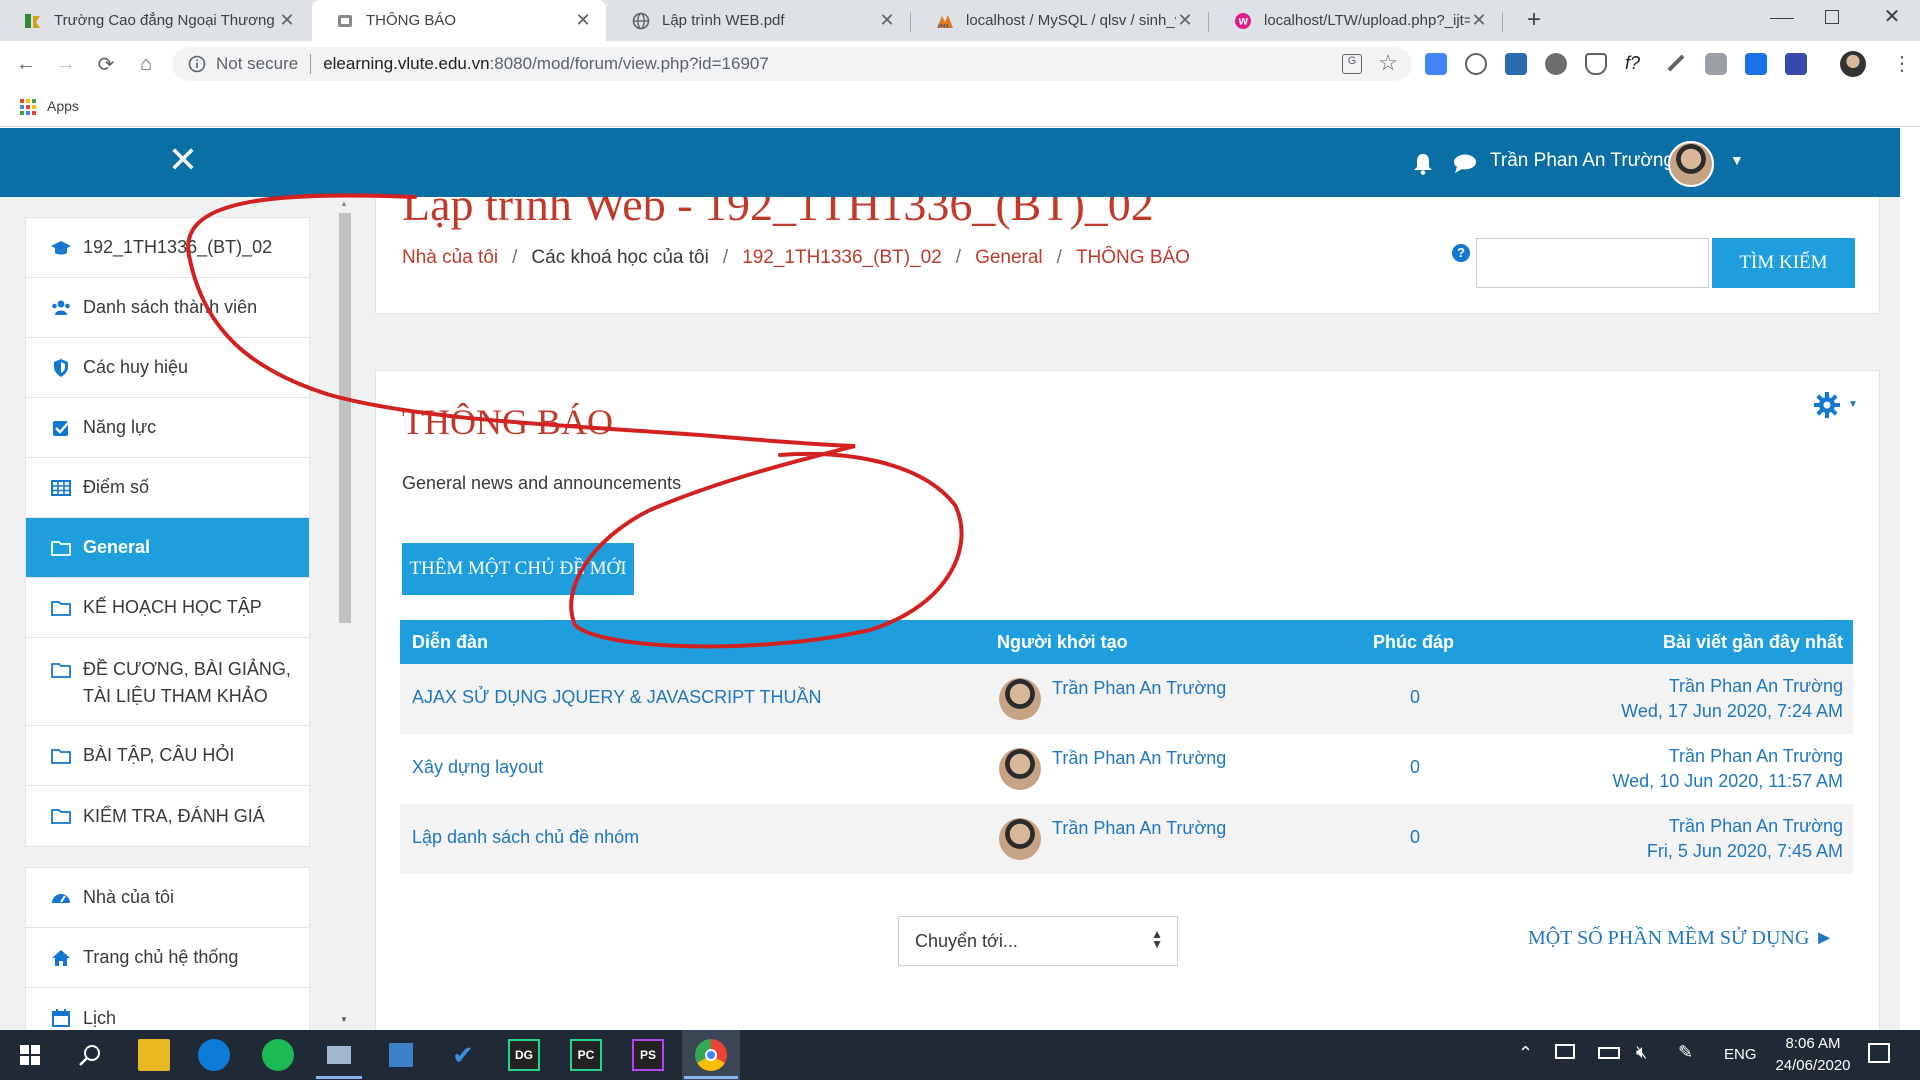  What do you see at coordinates (167, 248) in the screenshot?
I see `sidebar-item-course: 192_1TH1336_(BT)_02` at bounding box center [167, 248].